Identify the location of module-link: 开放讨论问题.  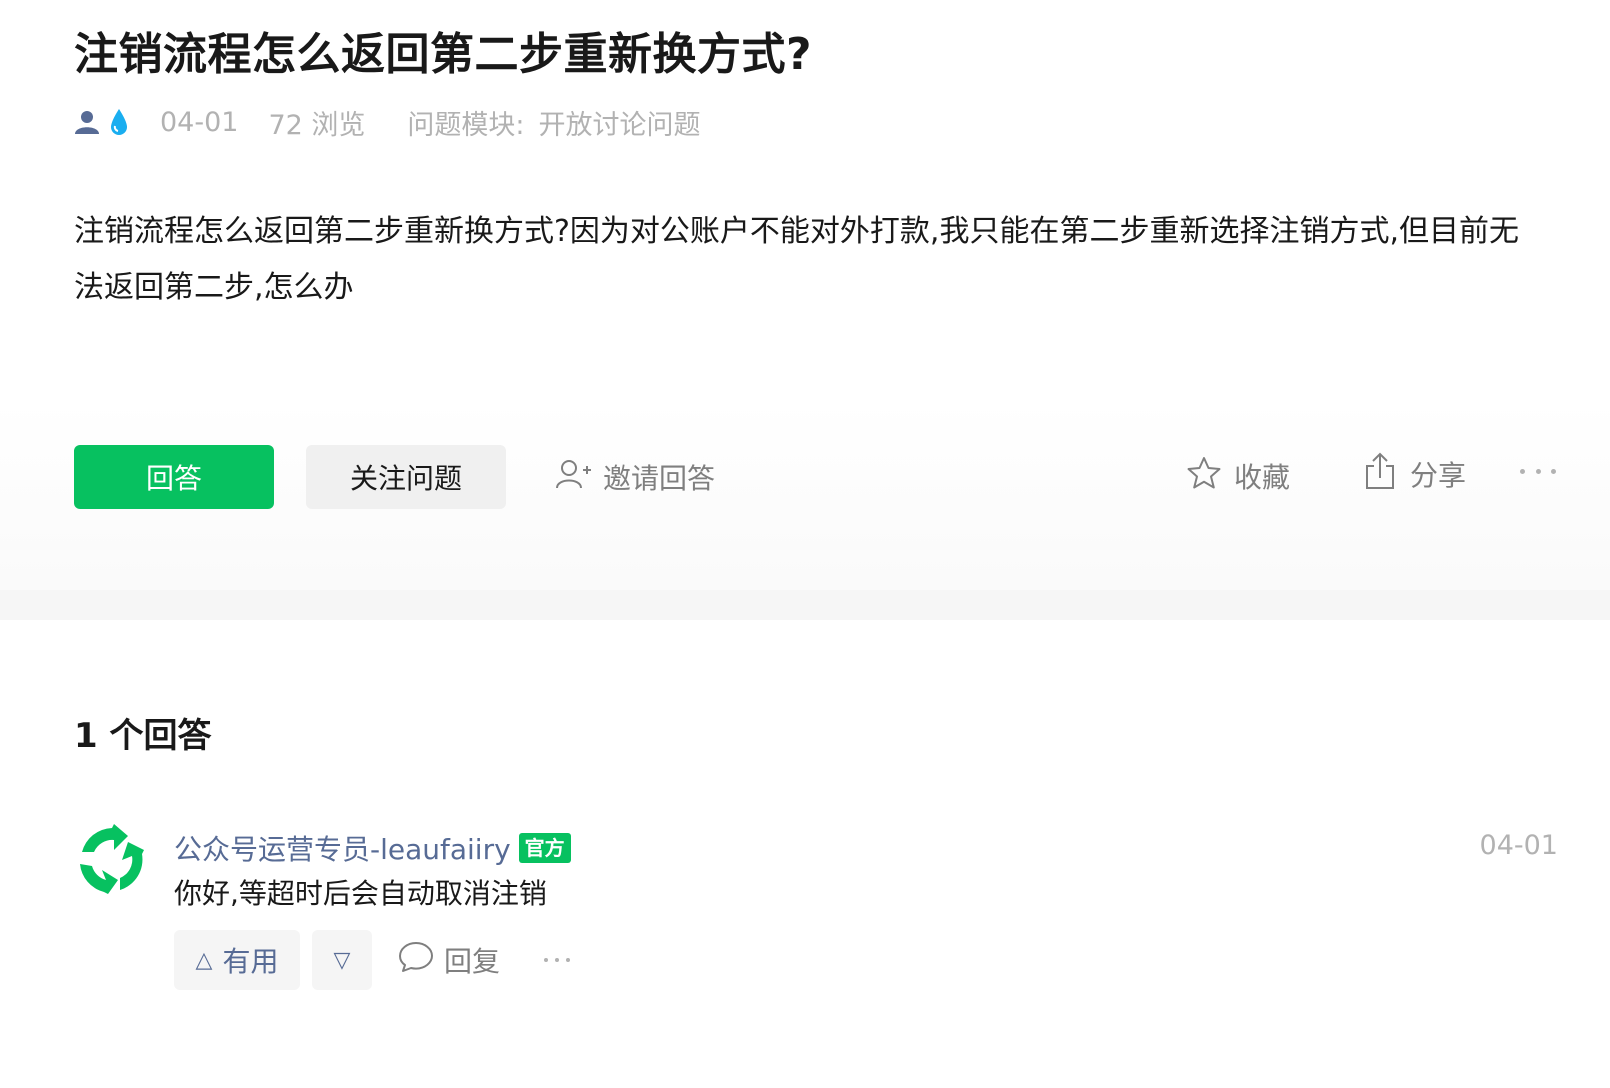
(620, 122).